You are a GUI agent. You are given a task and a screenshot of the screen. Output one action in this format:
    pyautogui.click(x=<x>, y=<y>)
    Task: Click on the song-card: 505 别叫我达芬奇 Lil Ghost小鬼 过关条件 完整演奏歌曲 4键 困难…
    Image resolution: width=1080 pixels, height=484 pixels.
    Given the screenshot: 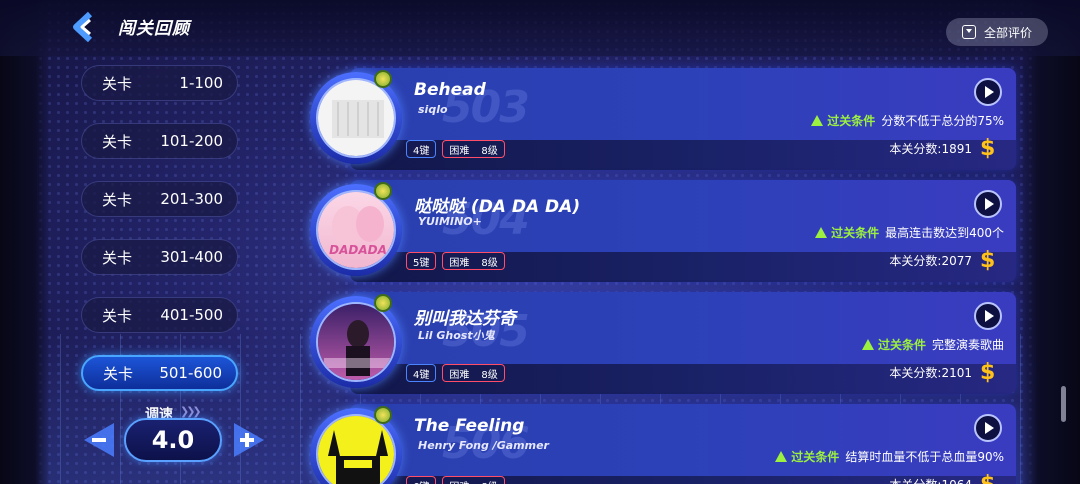 What is the action you would take?
    pyautogui.click(x=663, y=343)
    